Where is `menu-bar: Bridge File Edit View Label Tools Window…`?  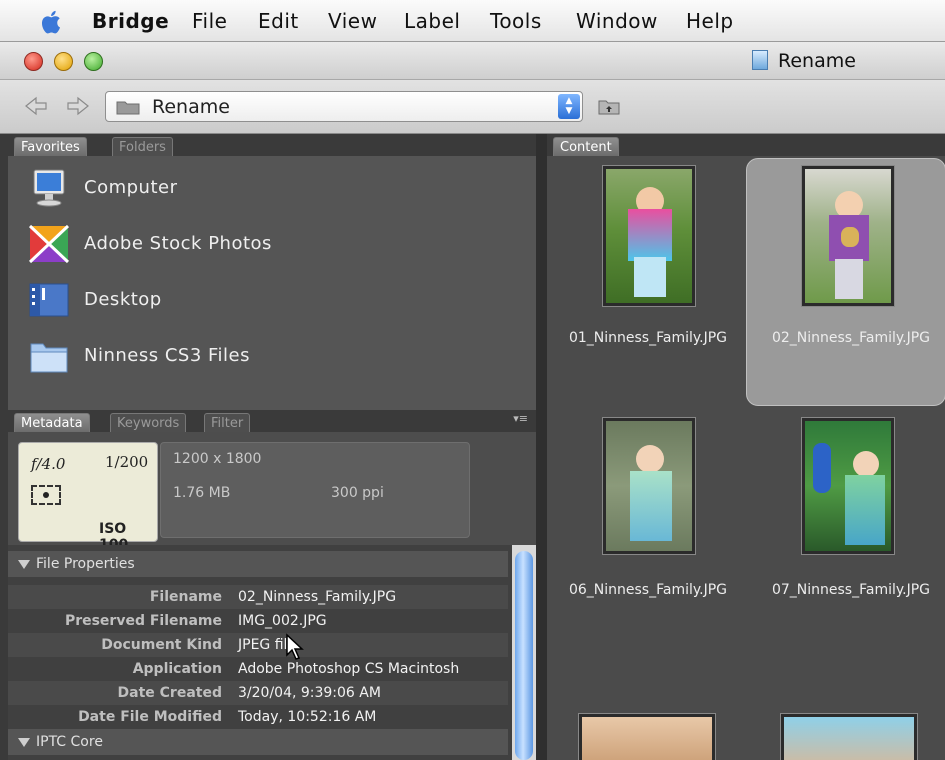
menu-bar: Bridge File Edit View Label Tools Window… is located at coordinates (472, 21).